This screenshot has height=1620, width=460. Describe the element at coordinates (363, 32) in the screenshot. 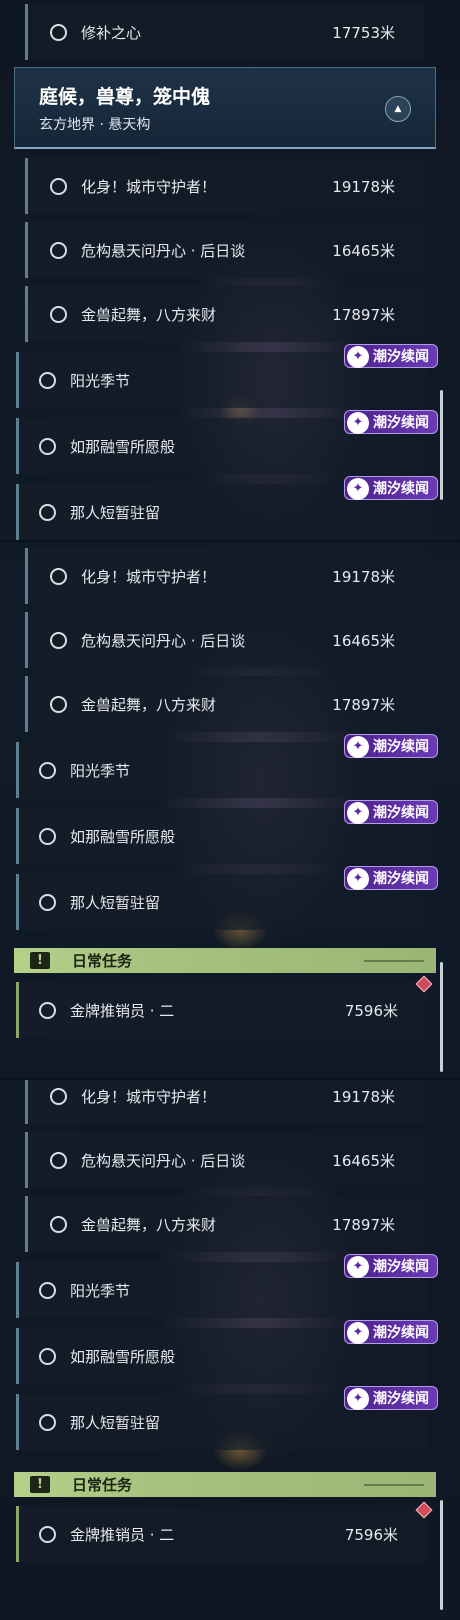

I see `quest-distance: 17753米` at that location.